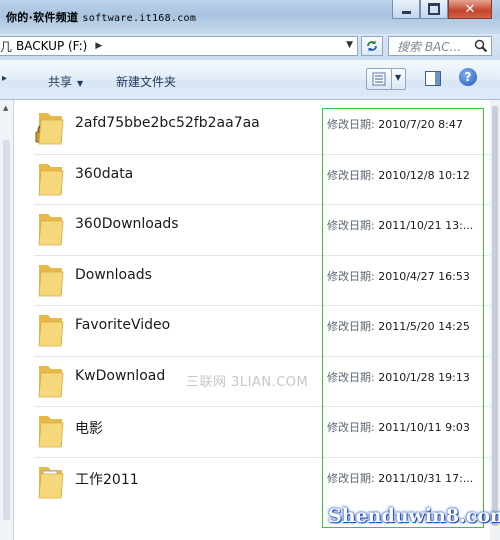 The image size is (500, 540). I want to click on minimize-icon, so click(406, 12).